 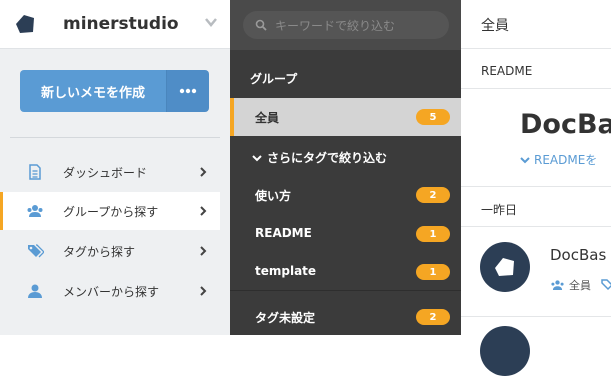 What do you see at coordinates (115, 137) in the screenshot?
I see `sidebar-divider` at bounding box center [115, 137].